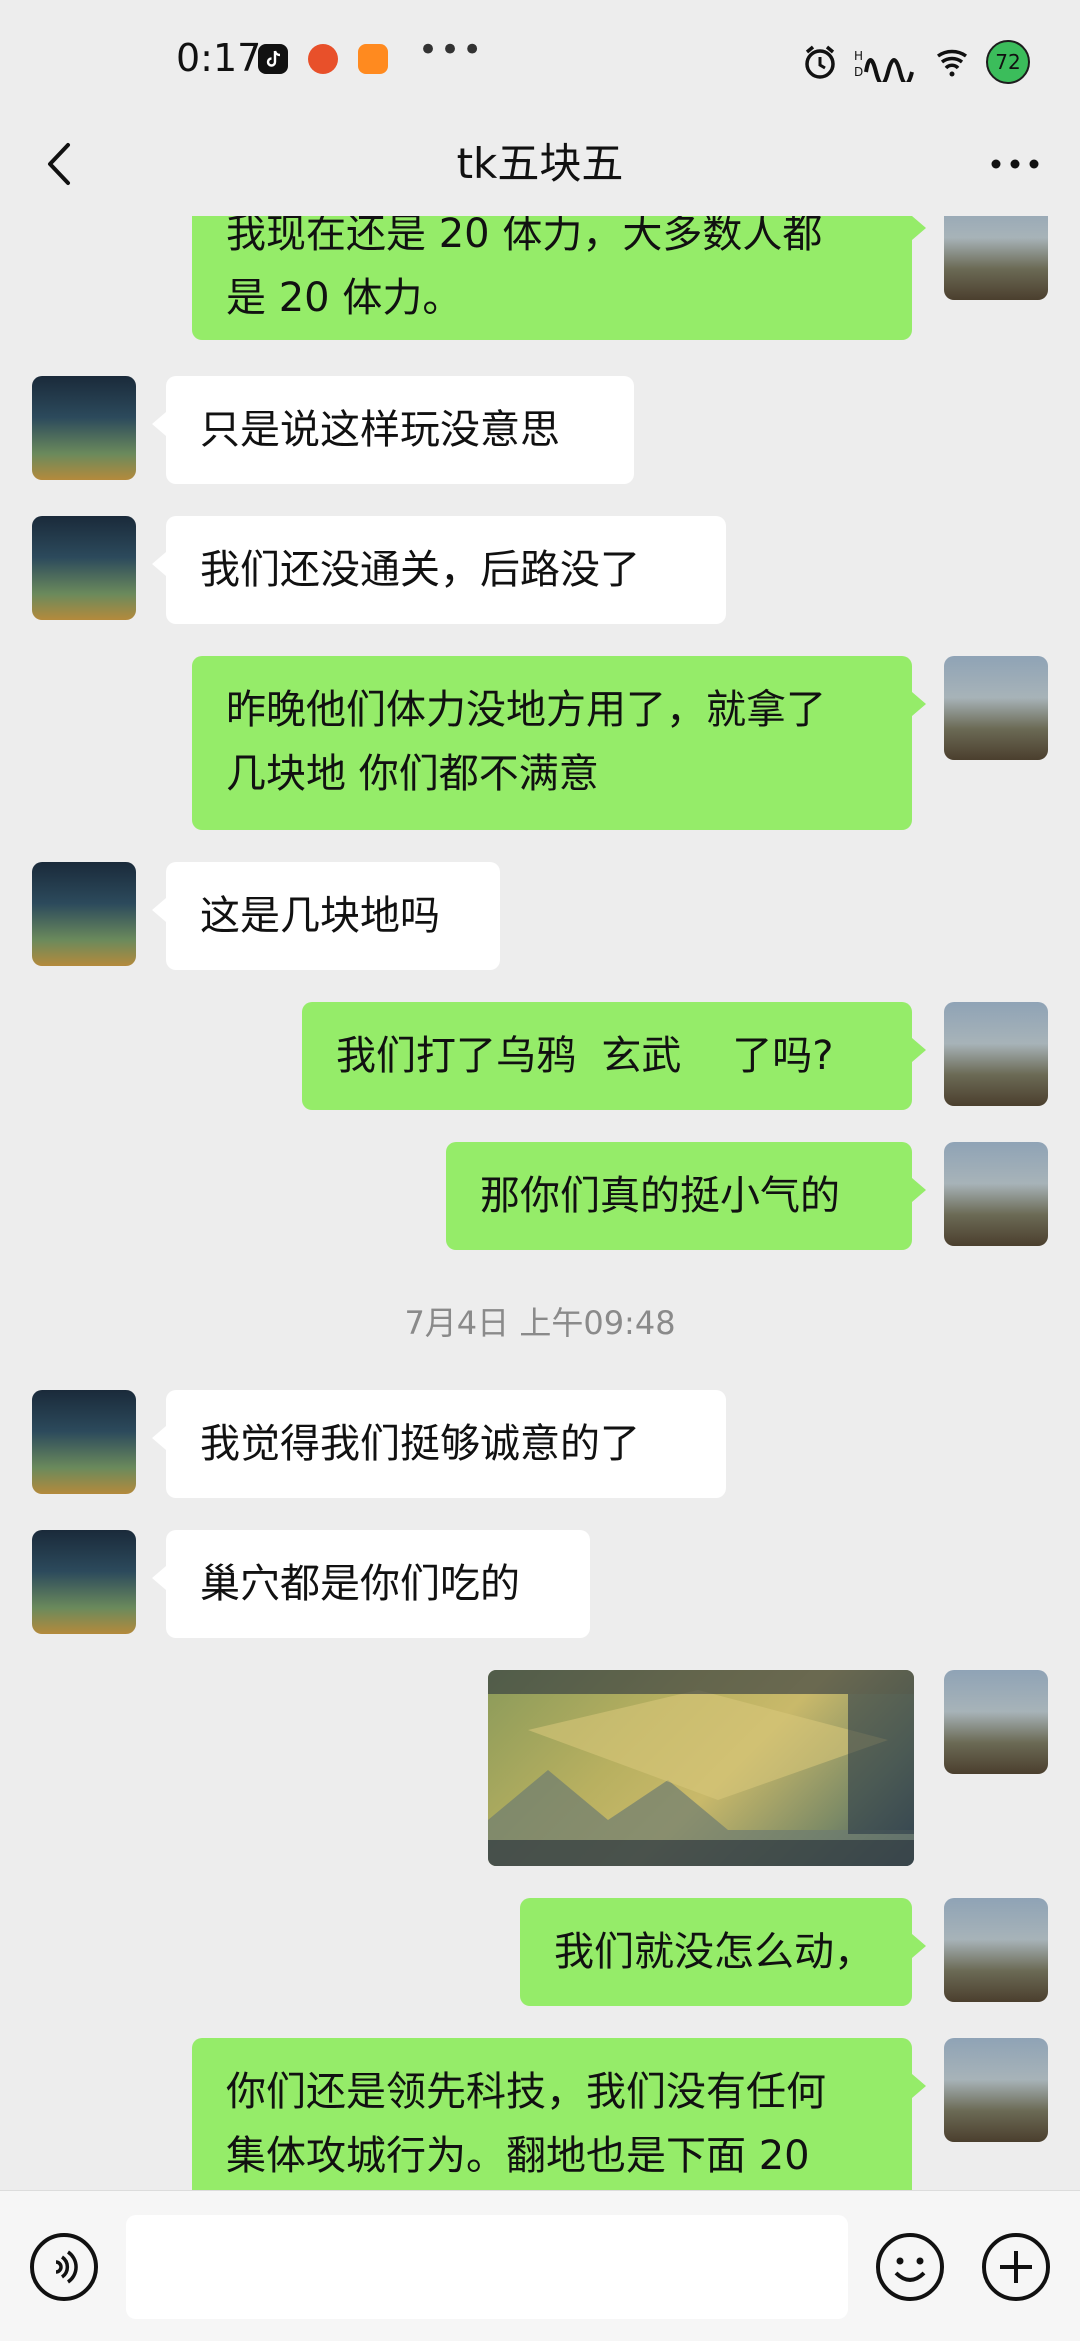  I want to click on chat-header: tk五块五, so click(540, 163).